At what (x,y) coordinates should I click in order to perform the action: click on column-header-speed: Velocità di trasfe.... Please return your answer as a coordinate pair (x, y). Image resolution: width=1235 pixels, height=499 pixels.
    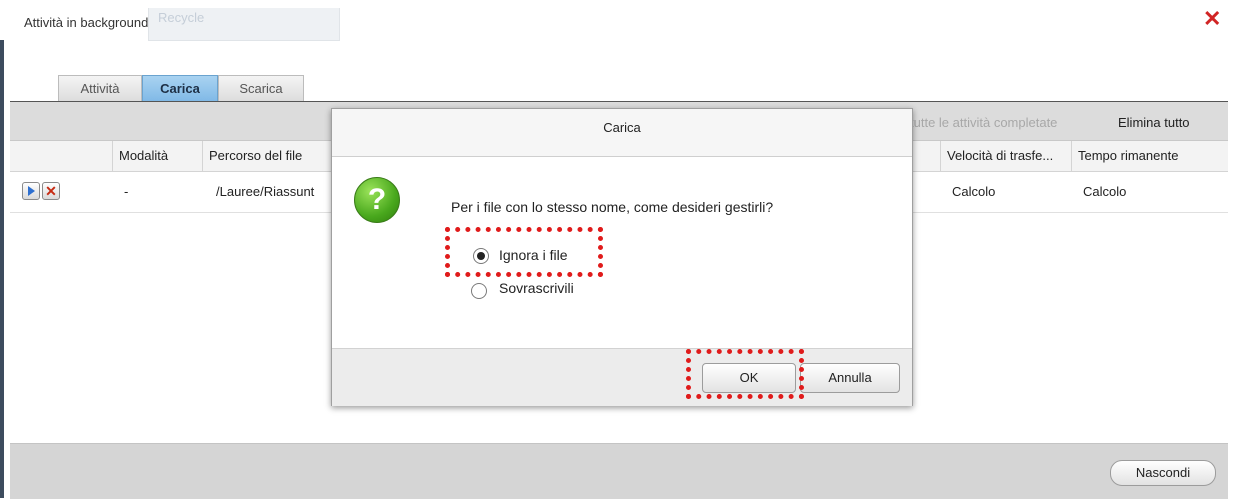
    Looking at the image, I should click on (1003, 156).